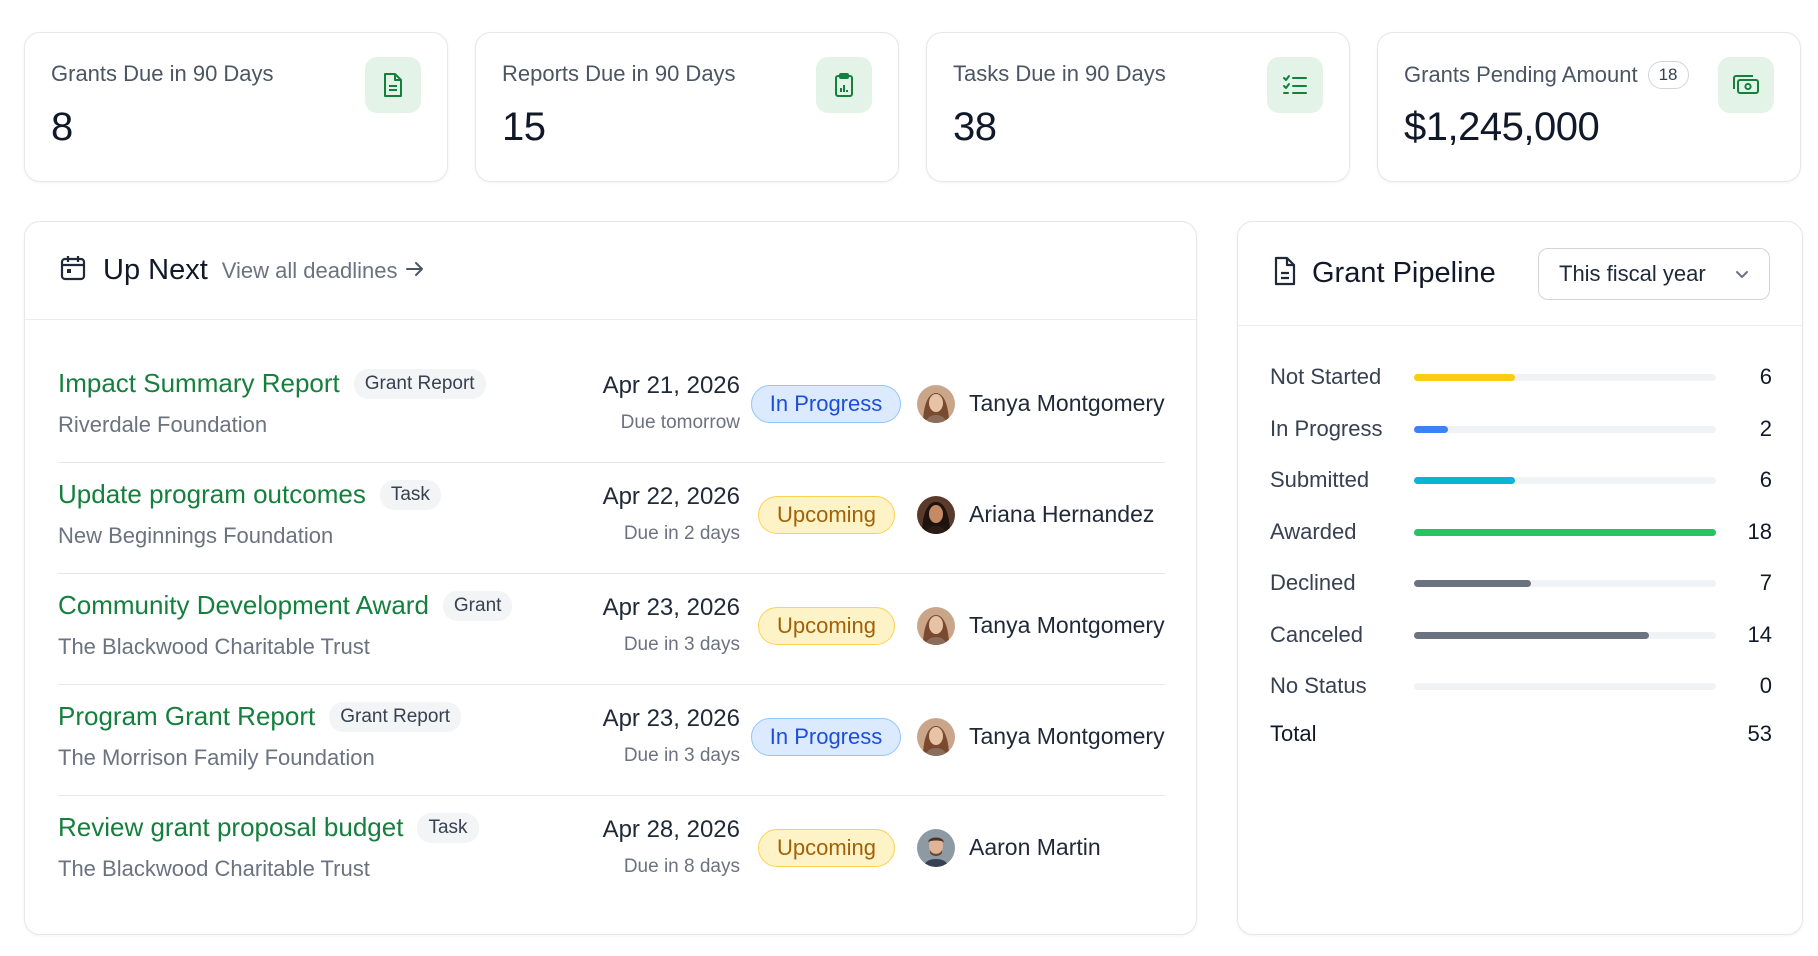  Describe the element at coordinates (1632, 273) in the screenshot. I see `period-select-value: This fiscal year` at that location.